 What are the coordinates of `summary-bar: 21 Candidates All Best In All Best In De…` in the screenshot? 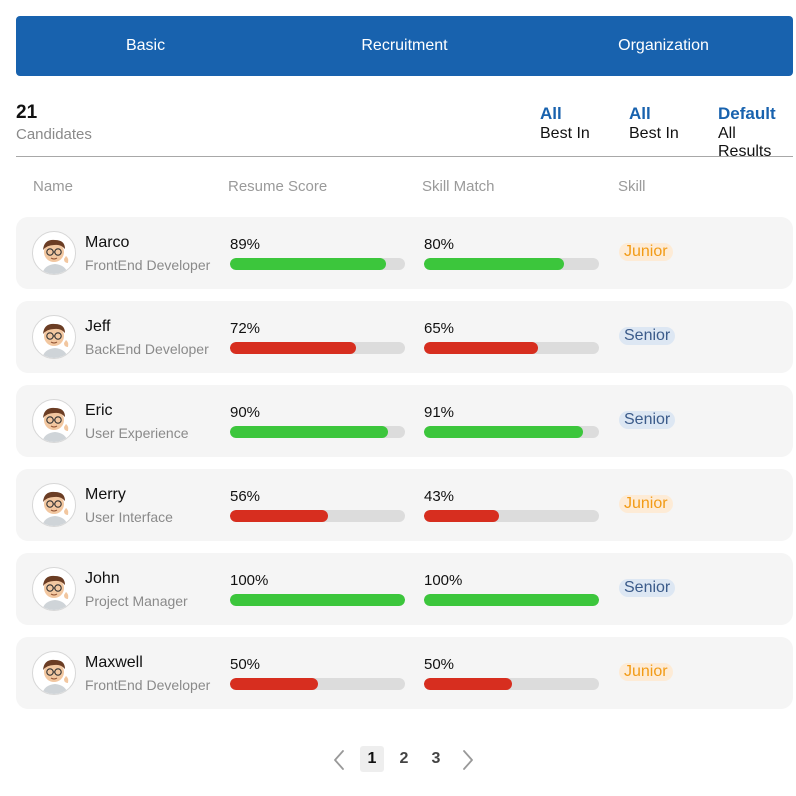 It's located at (404, 130).